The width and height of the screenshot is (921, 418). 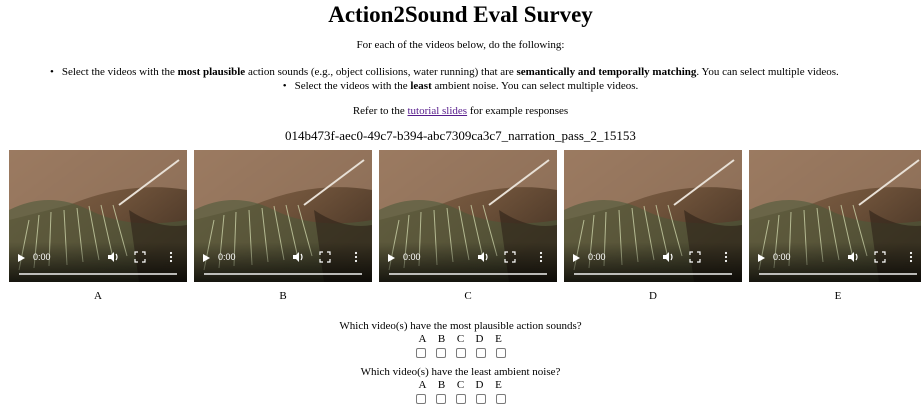 I want to click on video-label: C, so click(x=468, y=296).